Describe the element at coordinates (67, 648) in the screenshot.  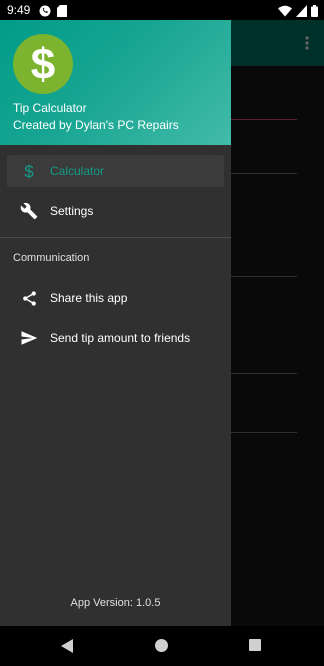
I see `back-icon` at that location.